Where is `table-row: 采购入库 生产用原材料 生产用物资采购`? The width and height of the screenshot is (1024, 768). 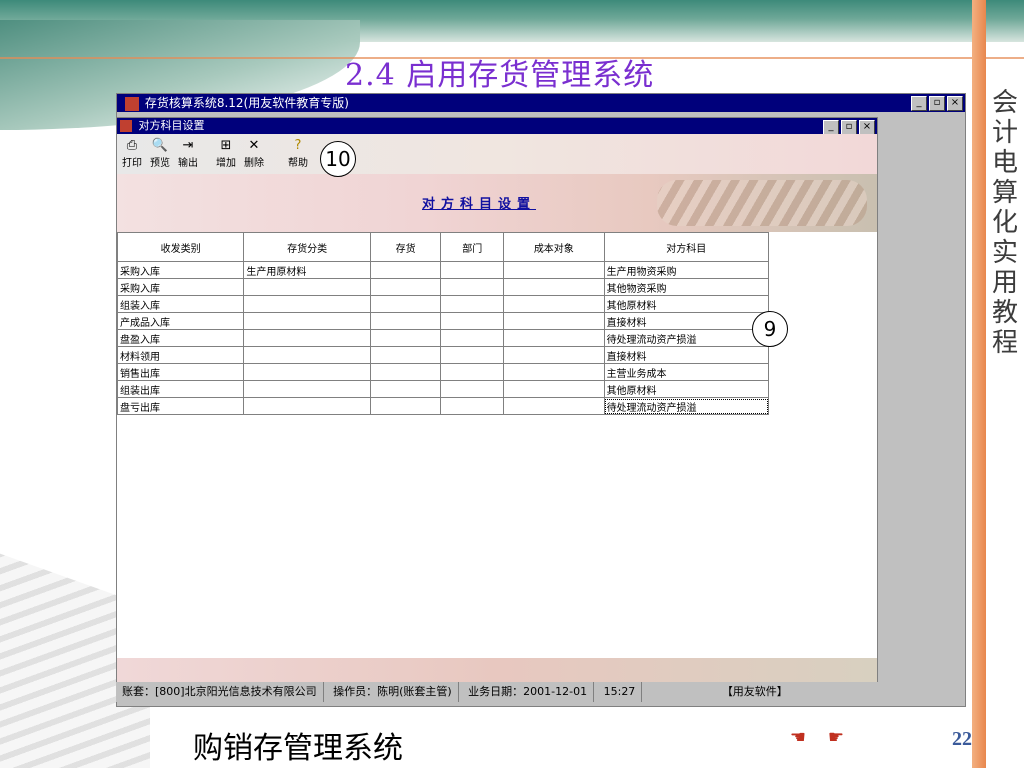
table-row: 采购入库 生产用原材料 生产用物资采购 is located at coordinates (443, 270).